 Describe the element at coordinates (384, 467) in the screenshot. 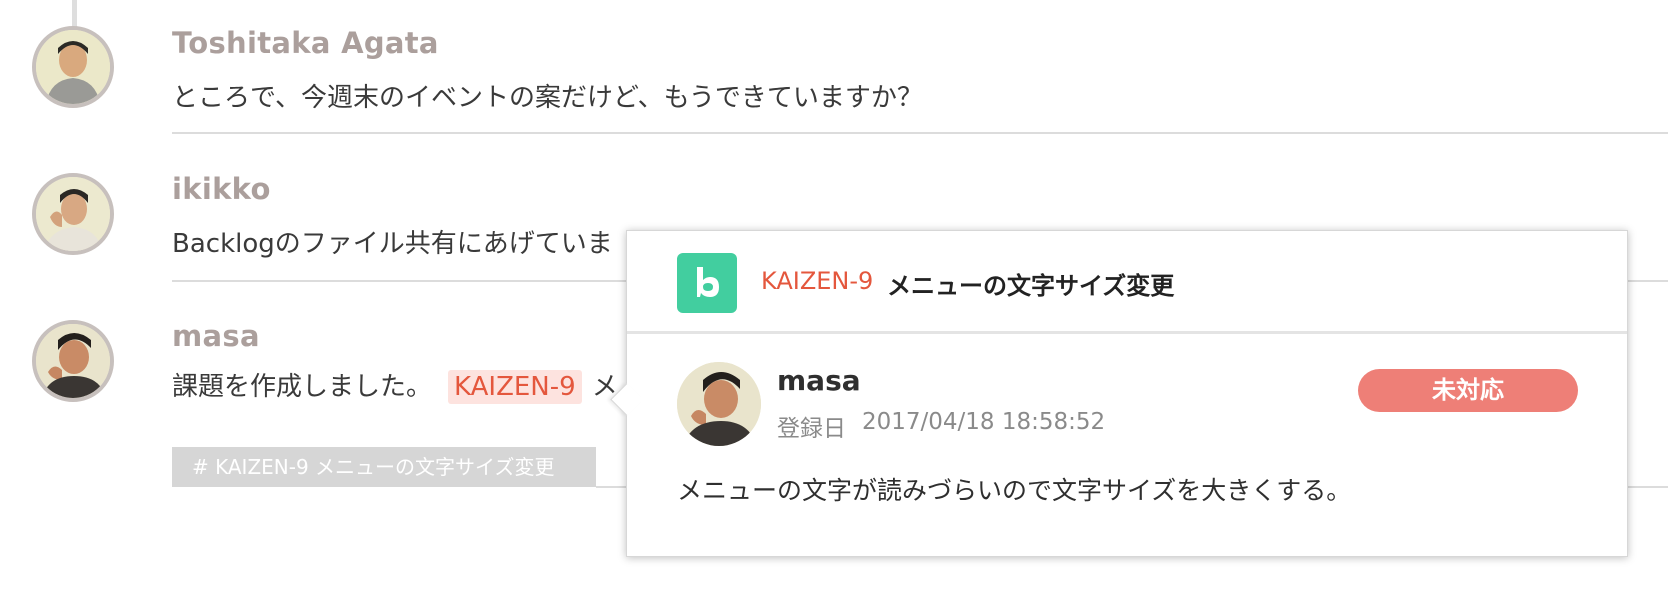

I see `issue-tag: # KAIZEN-9 メニューの文字サイズ変更` at that location.